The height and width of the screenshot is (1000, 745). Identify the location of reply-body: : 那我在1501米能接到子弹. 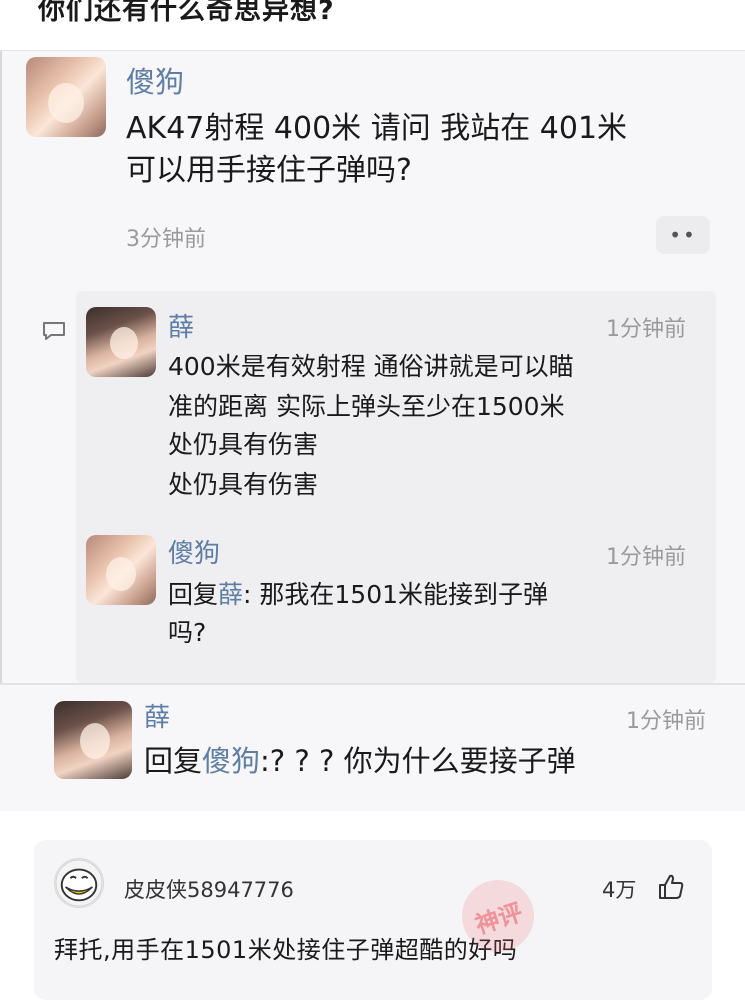
(396, 594).